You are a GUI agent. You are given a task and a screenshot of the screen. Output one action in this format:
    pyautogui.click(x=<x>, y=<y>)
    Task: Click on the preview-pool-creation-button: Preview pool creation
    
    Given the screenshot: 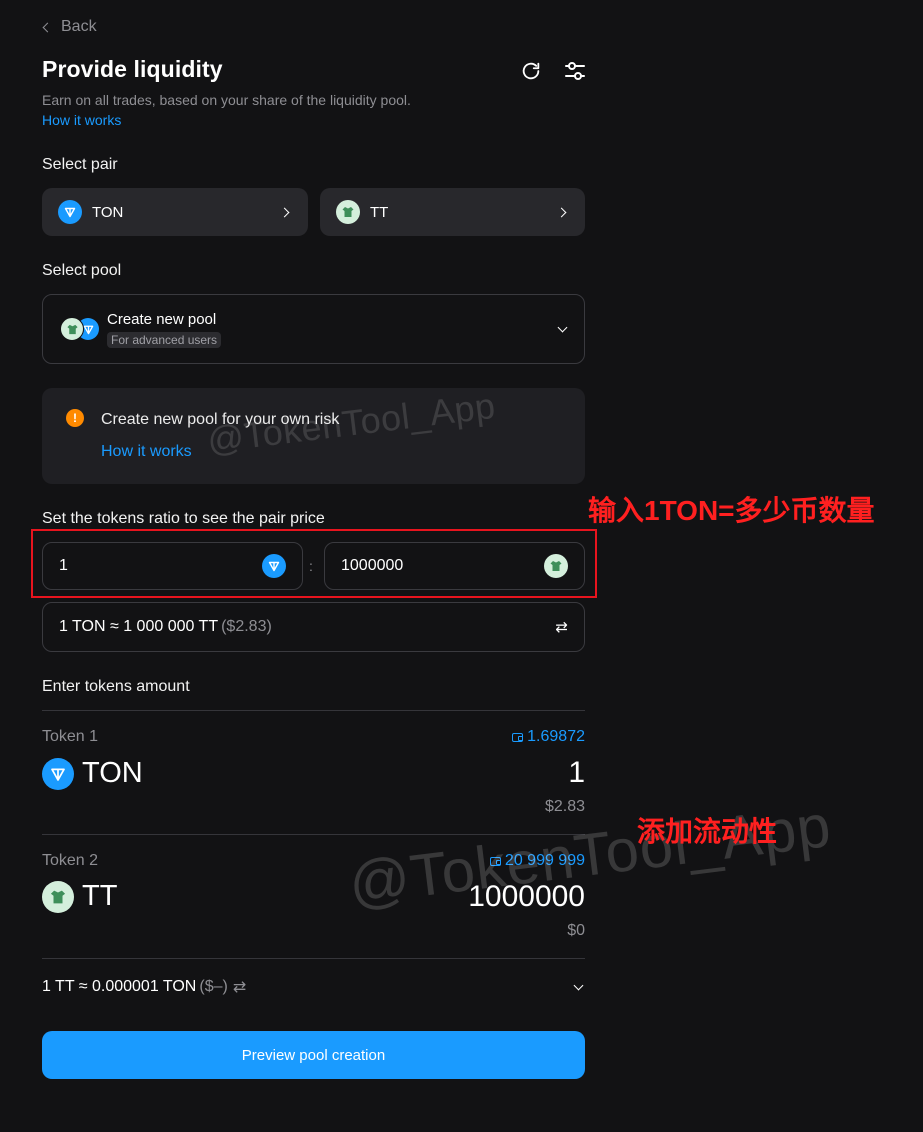 What is the action you would take?
    pyautogui.click(x=313, y=1055)
    